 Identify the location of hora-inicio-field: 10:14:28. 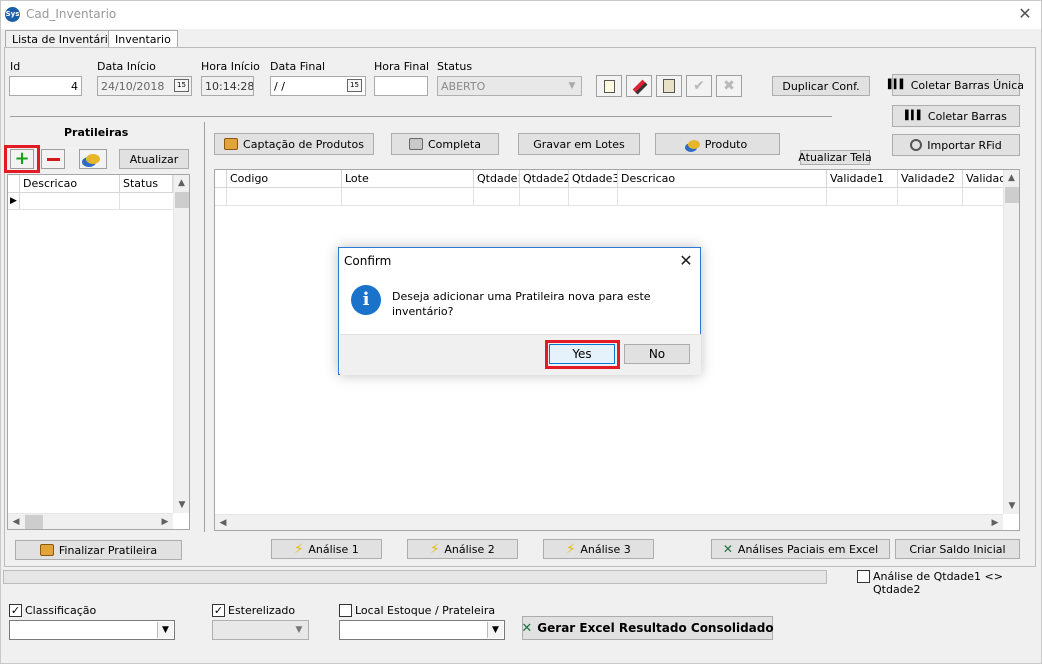
(227, 86).